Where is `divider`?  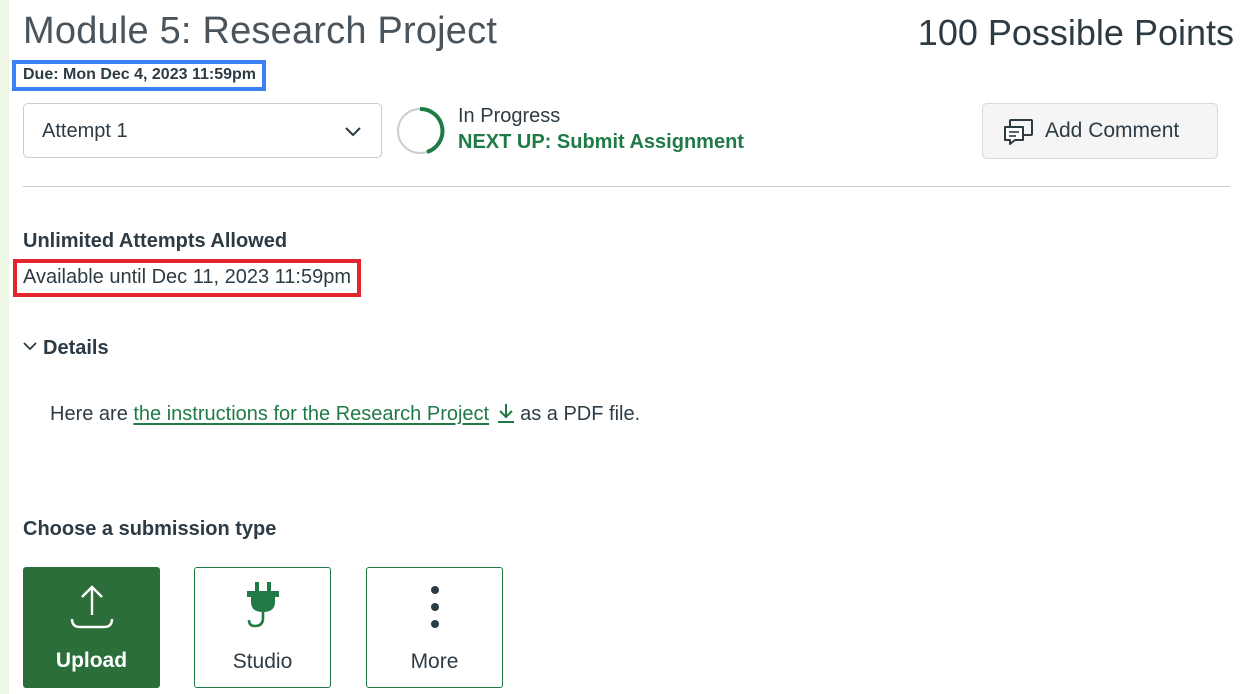
divider is located at coordinates (626, 186).